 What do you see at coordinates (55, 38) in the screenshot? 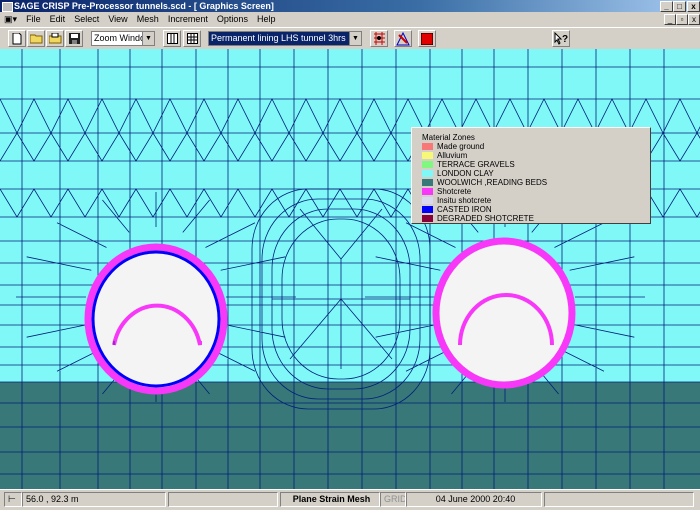
I see `open-file-icon` at bounding box center [55, 38].